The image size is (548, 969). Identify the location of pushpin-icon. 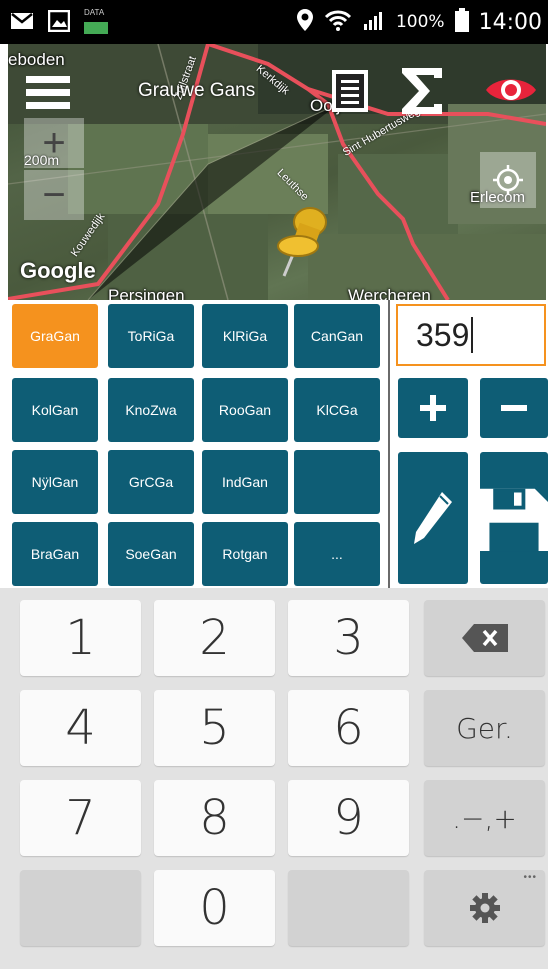
(302, 242).